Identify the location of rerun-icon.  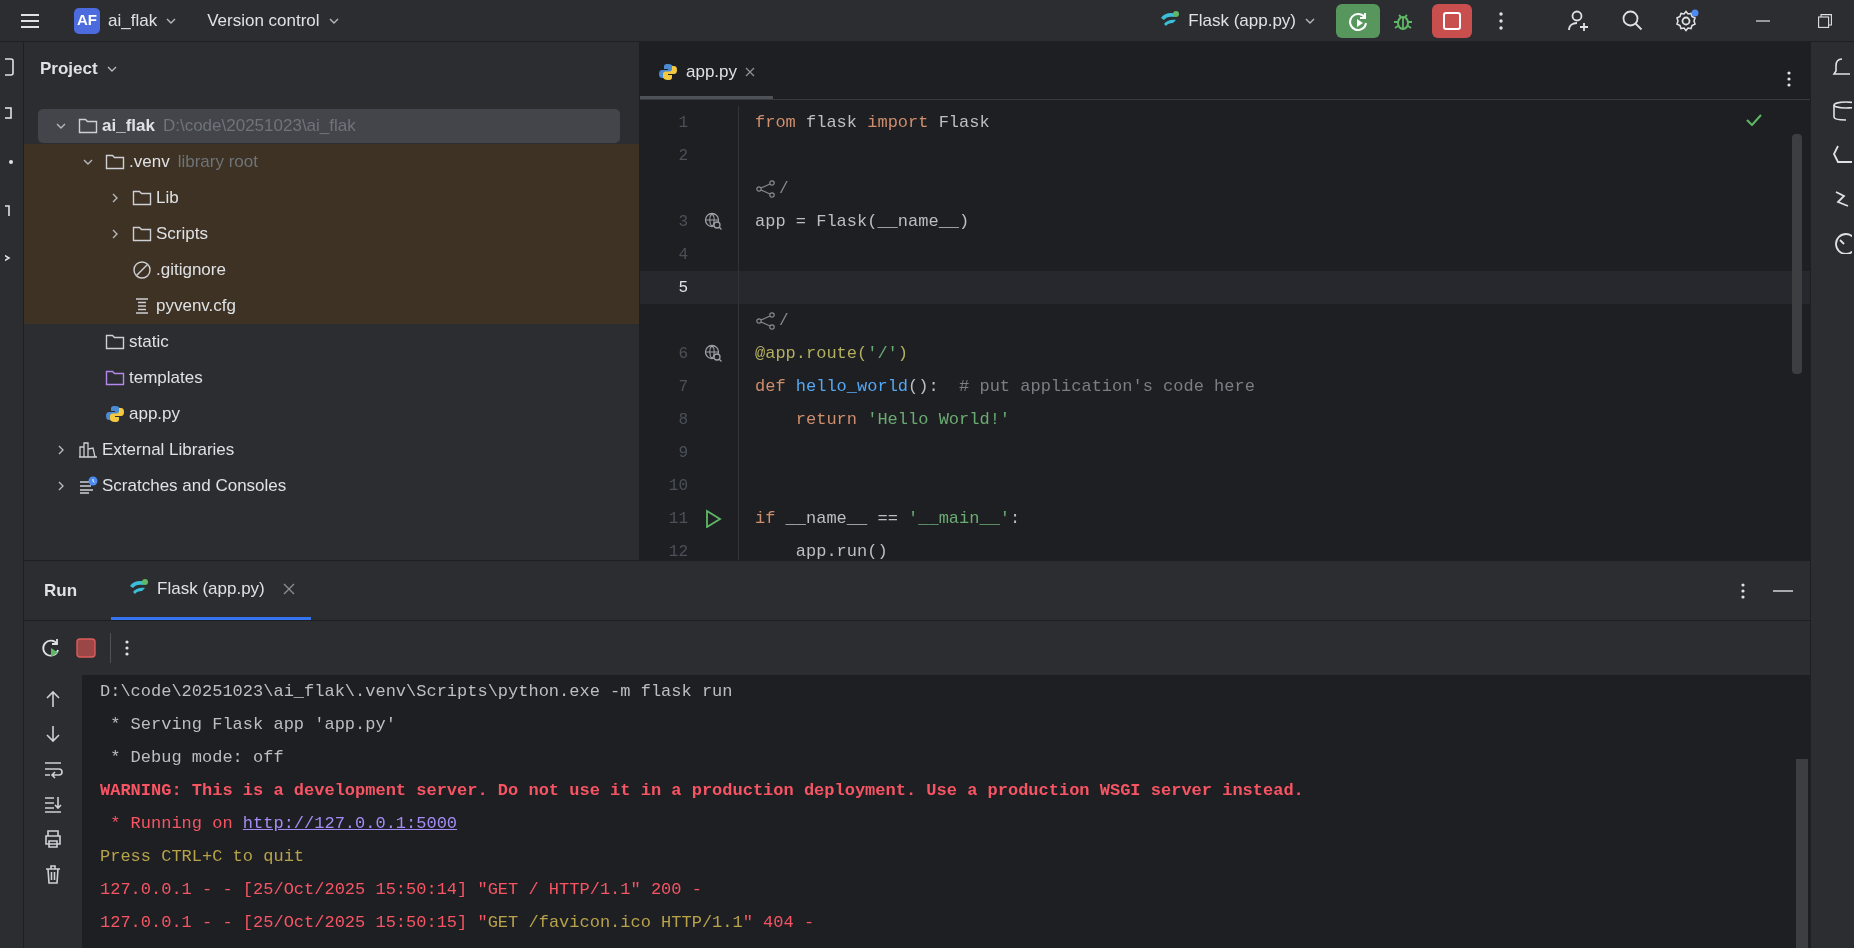
(51, 648).